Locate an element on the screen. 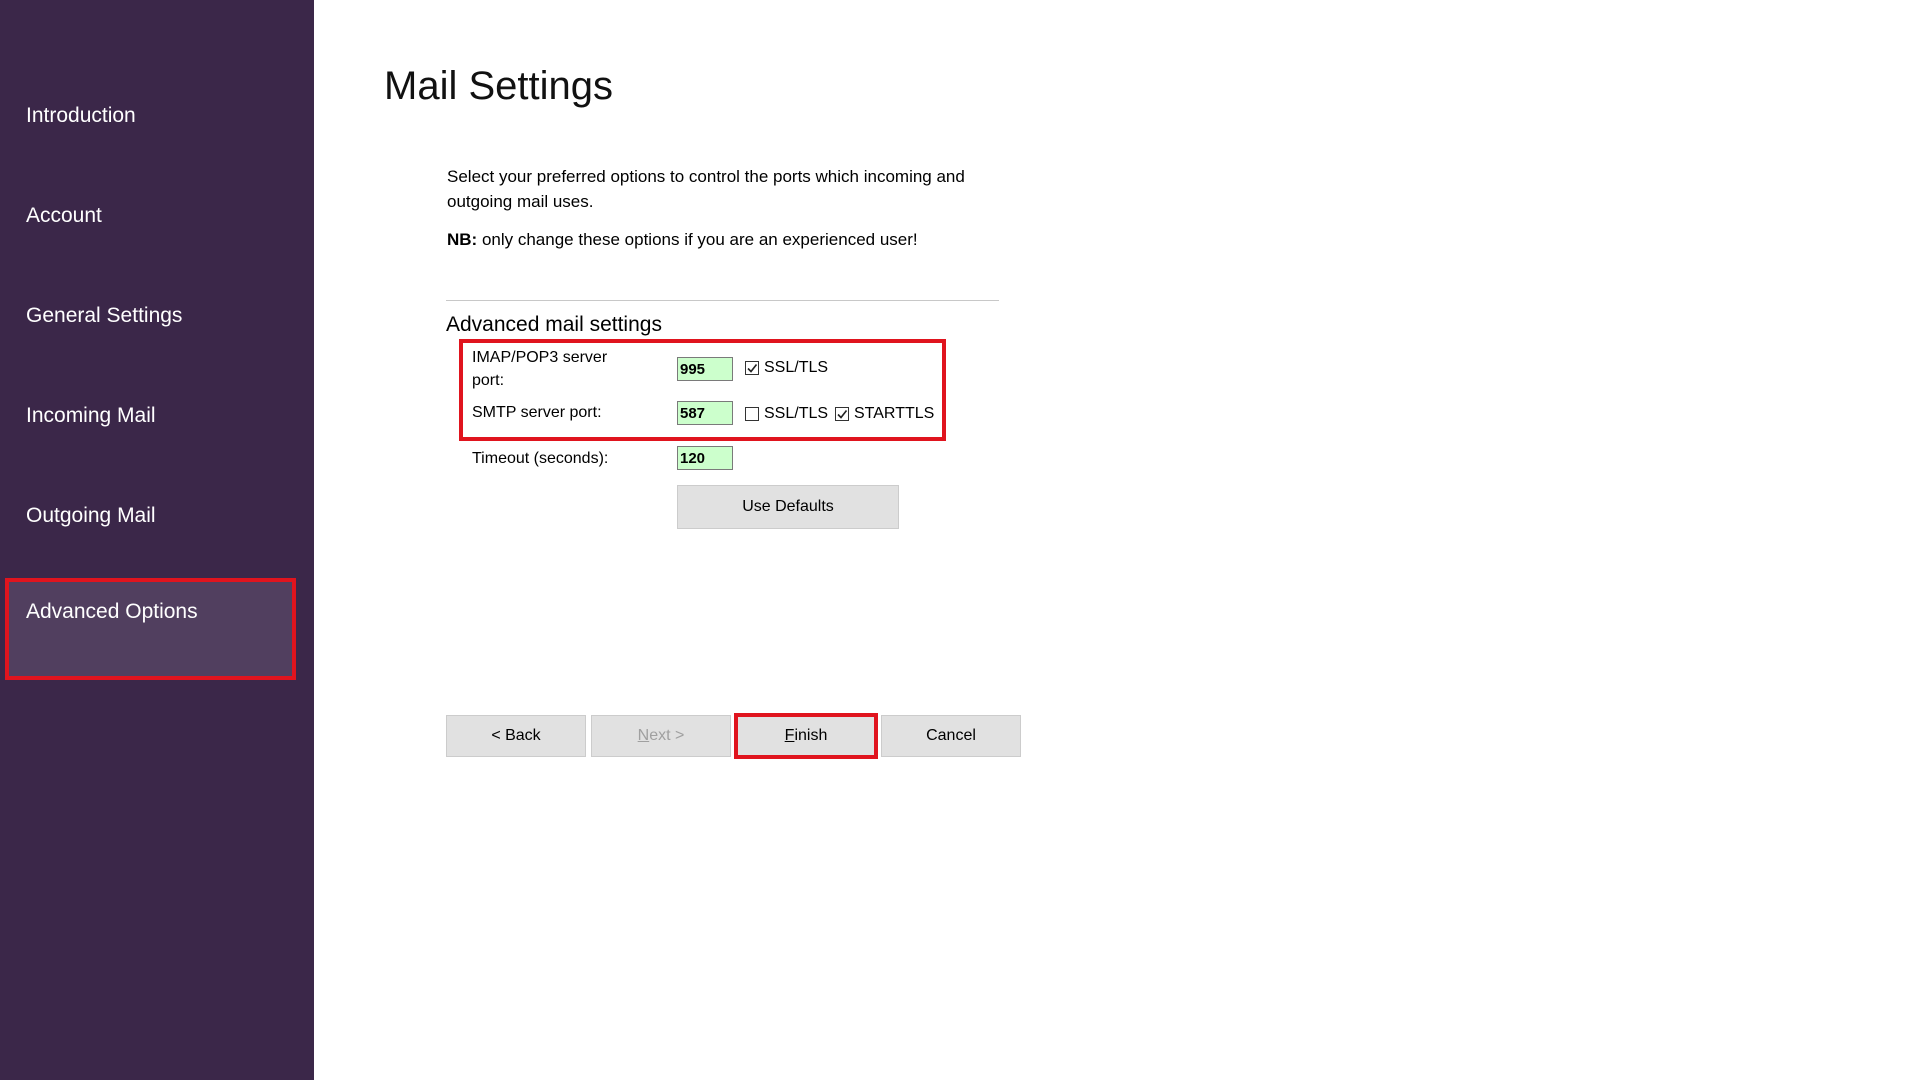 This screenshot has width=1920, height=1080. smtp-starttls-label: STARTTLS is located at coordinates (894, 413).